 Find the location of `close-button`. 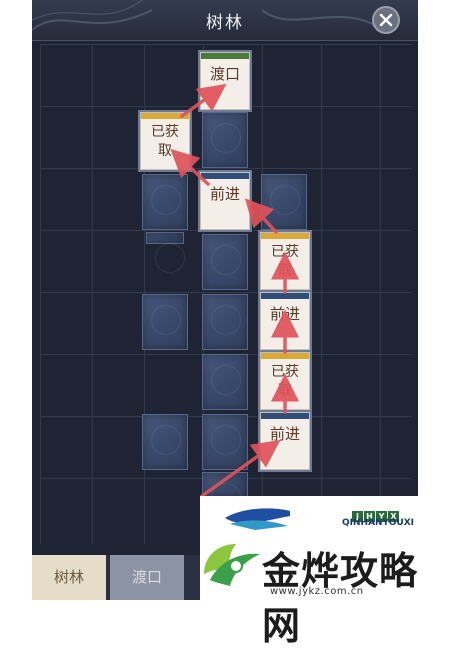

close-button is located at coordinates (386, 20).